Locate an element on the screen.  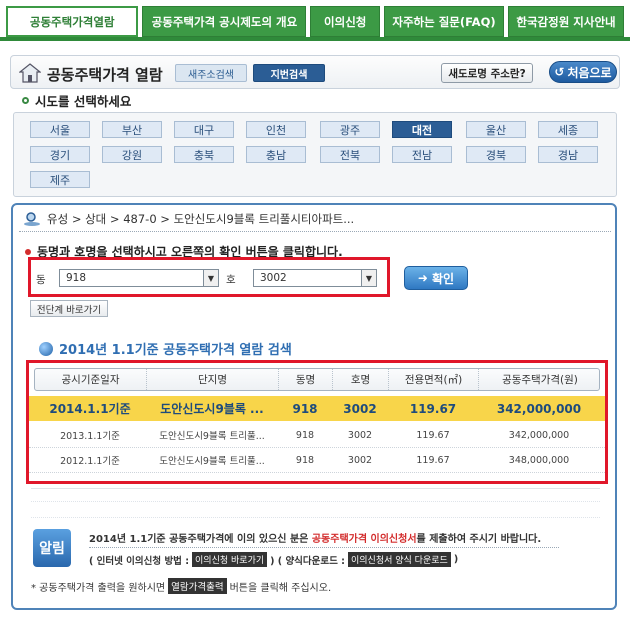
region-select-title: 시도를 선택하세요 is located at coordinates (76, 100).